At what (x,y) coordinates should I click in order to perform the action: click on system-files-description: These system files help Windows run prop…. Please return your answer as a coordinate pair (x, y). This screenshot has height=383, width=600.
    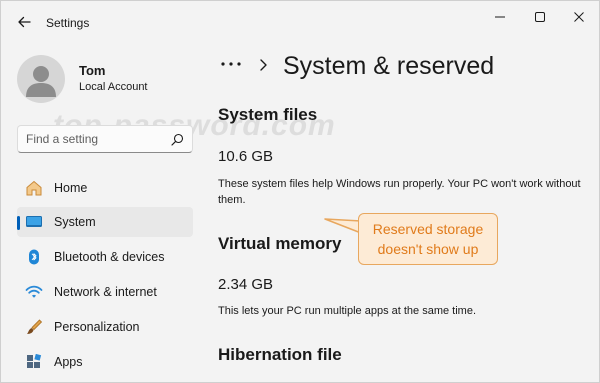
    Looking at the image, I should click on (399, 192).